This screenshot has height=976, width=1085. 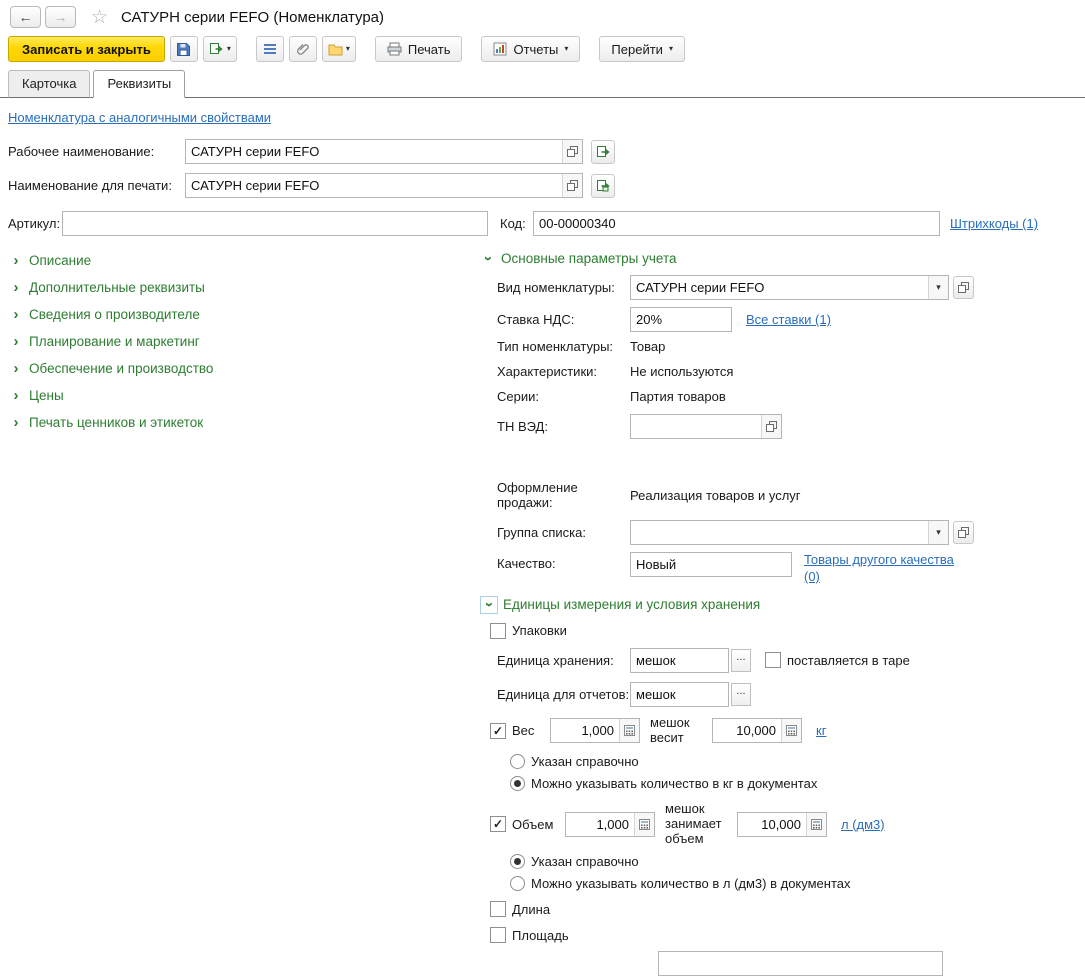 I want to click on kind-row: Вид номенклатуры: ▾, so click(x=778, y=287).